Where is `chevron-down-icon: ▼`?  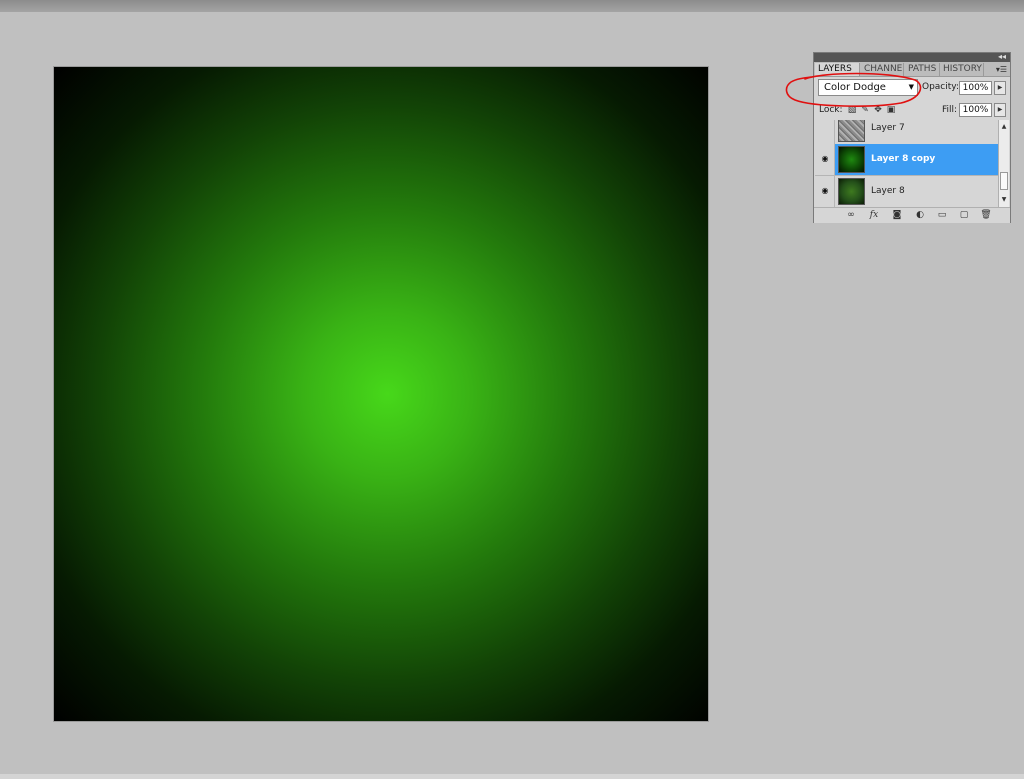 chevron-down-icon: ▼ is located at coordinates (911, 87).